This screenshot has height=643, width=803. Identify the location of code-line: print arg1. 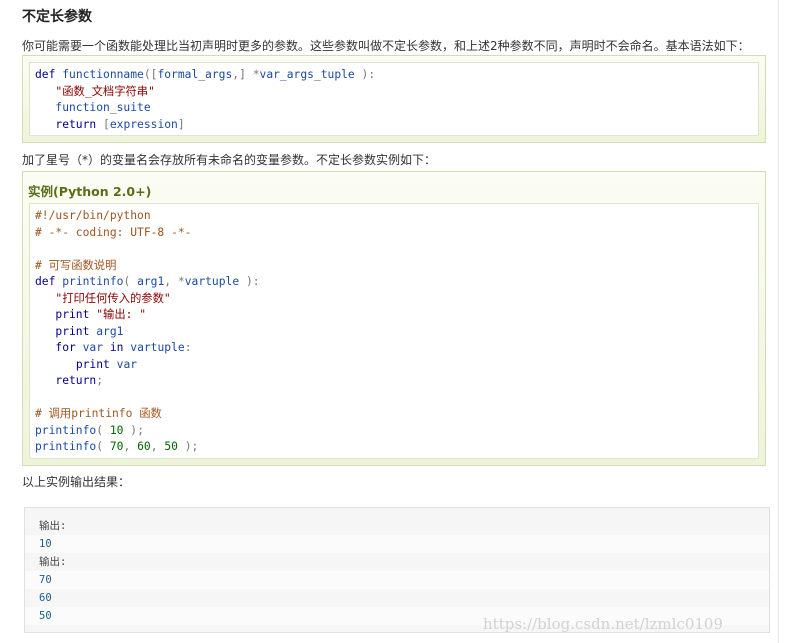
(89, 331).